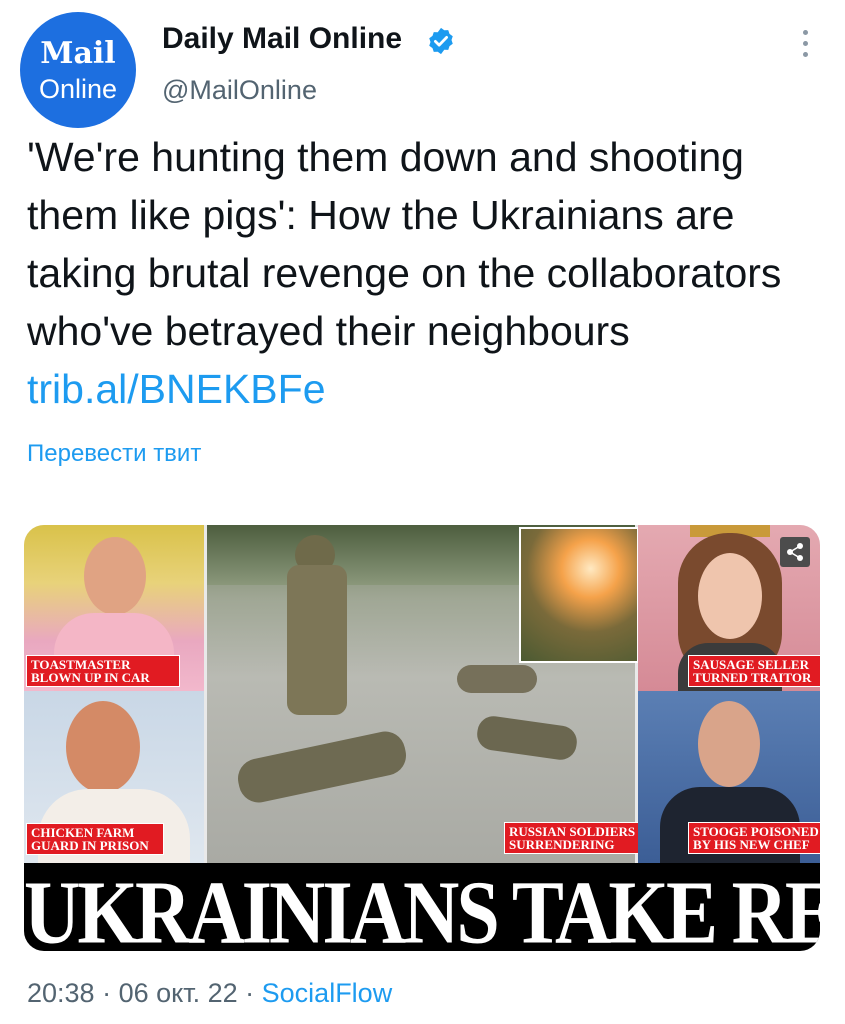 The height and width of the screenshot is (1024, 845). I want to click on account-name: Daily Mail Online, so click(282, 39).